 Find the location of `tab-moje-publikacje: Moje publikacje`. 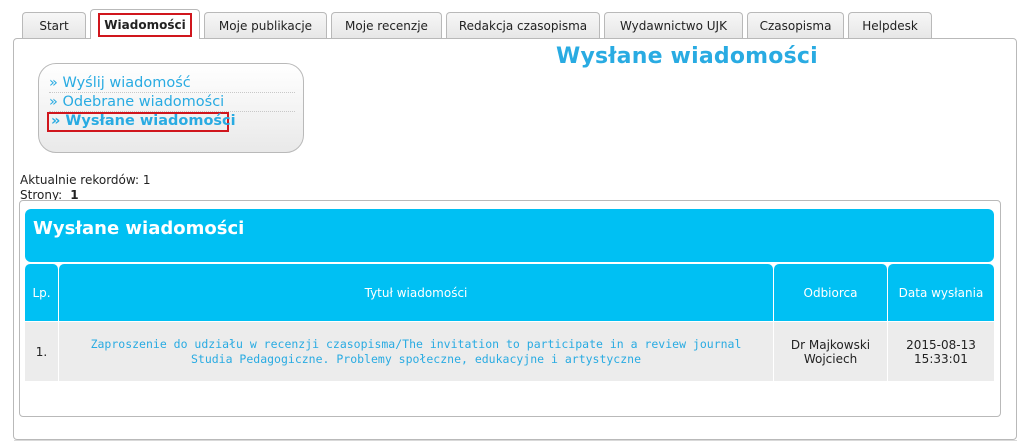

tab-moje-publikacje: Moje publikacje is located at coordinates (265, 25).